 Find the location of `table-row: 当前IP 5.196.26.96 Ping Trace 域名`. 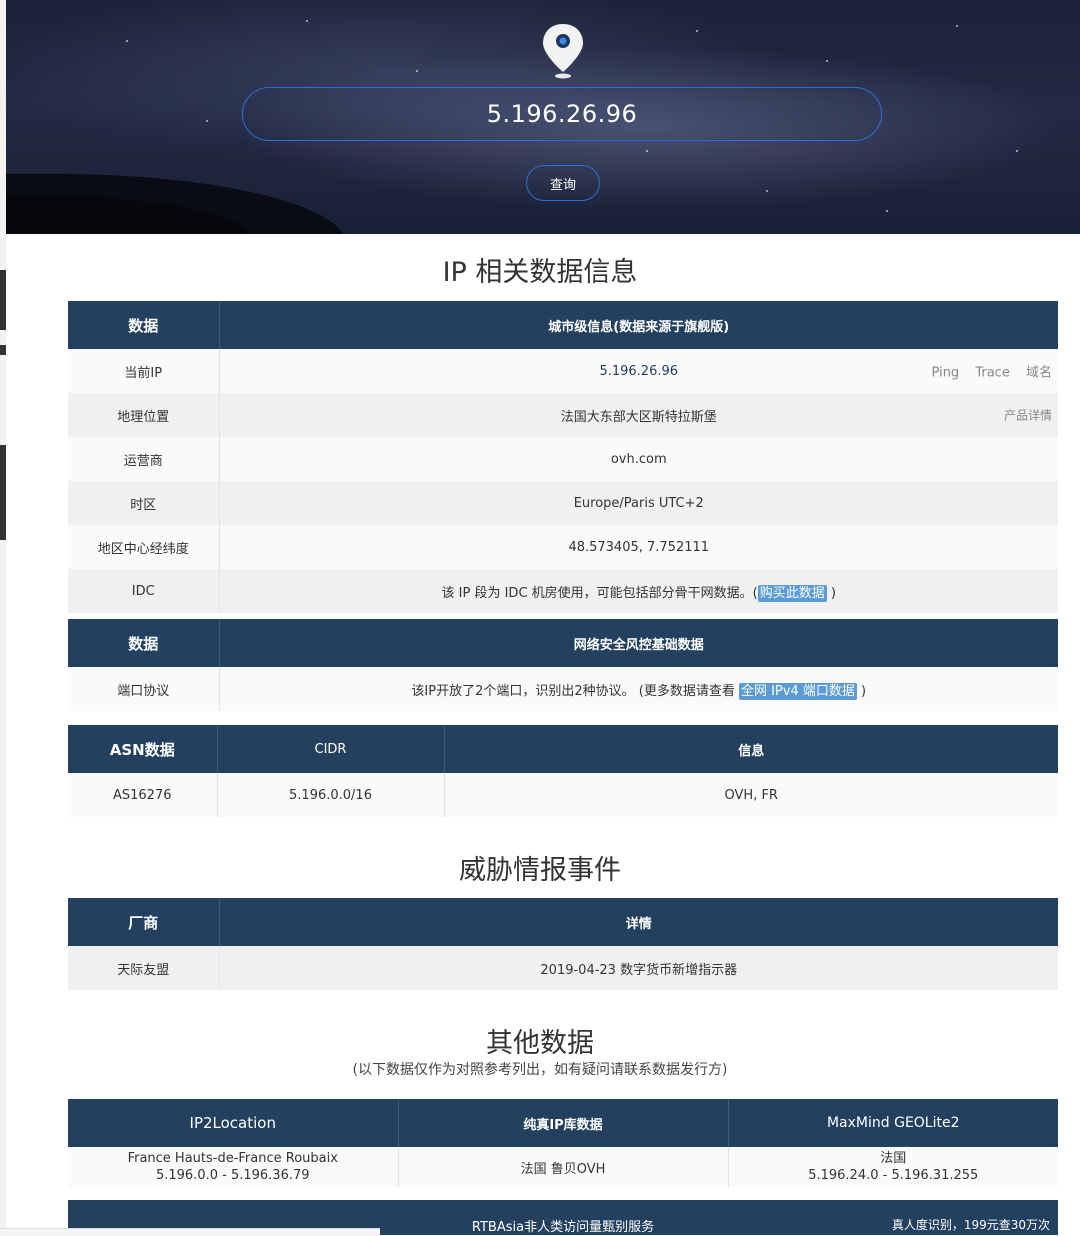

table-row: 当前IP 5.196.26.96 Ping Trace 域名 is located at coordinates (563, 371).